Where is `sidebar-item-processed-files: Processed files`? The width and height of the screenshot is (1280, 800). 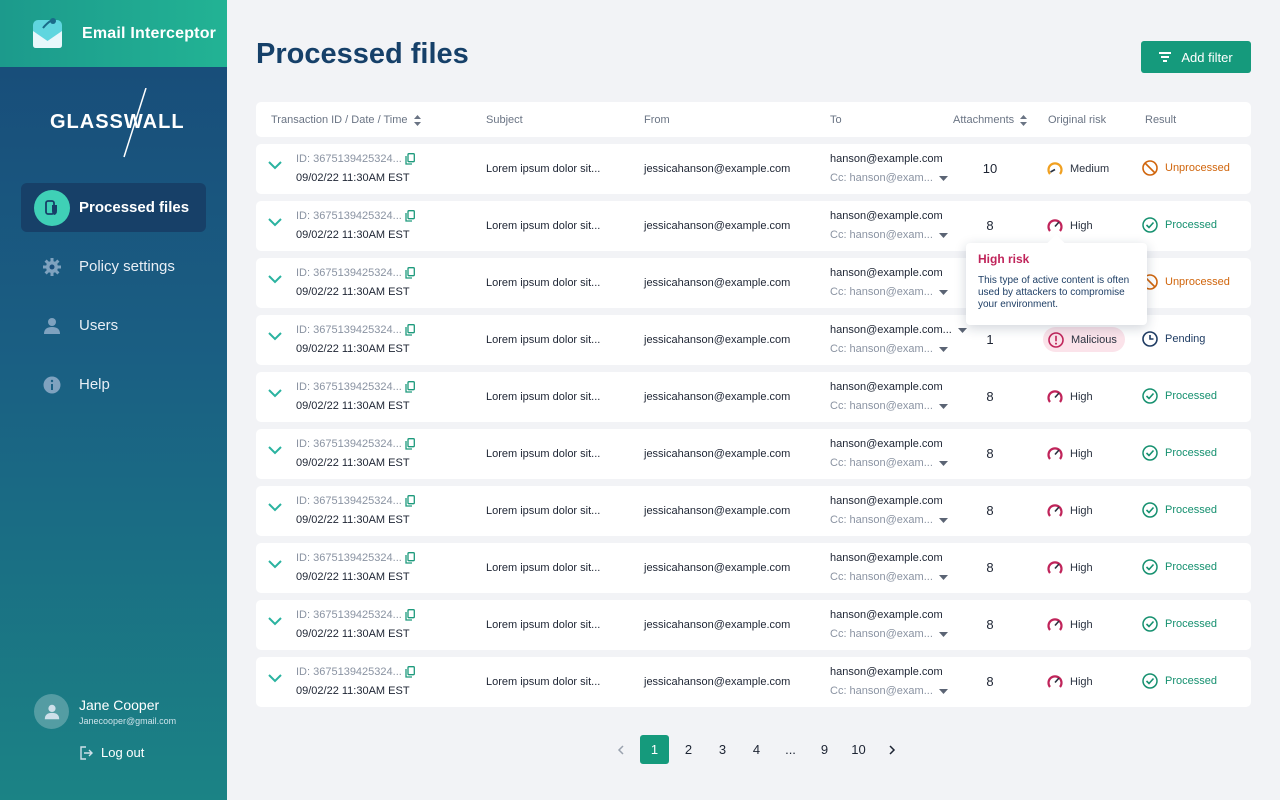
sidebar-item-processed-files: Processed files is located at coordinates (113, 207).